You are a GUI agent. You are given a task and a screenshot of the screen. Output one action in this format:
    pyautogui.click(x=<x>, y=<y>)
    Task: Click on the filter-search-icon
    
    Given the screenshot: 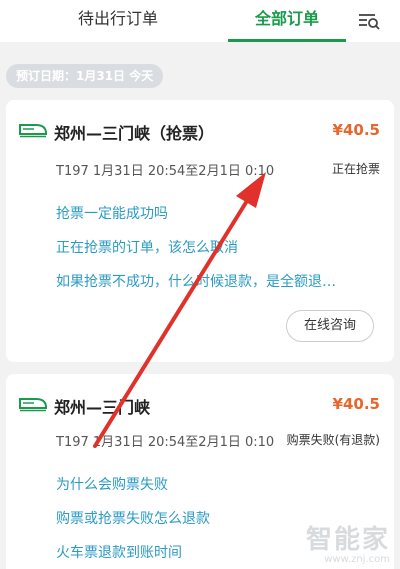 What is the action you would take?
    pyautogui.click(x=369, y=22)
    